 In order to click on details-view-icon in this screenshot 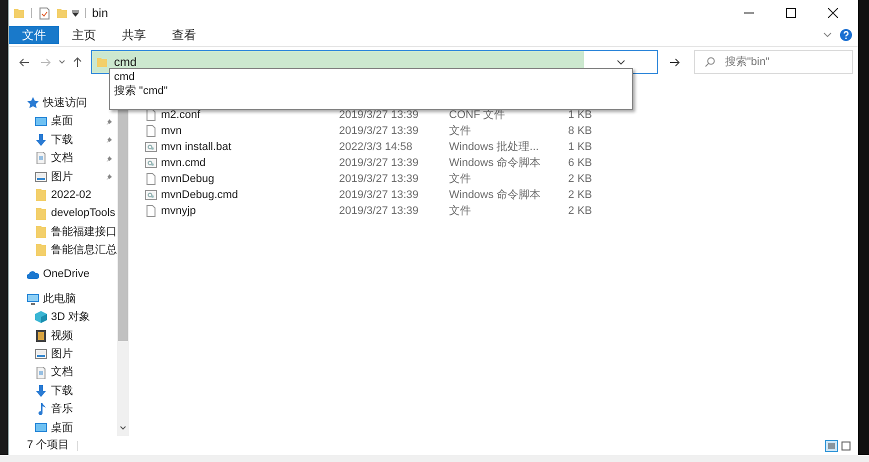, I will do `click(831, 446)`.